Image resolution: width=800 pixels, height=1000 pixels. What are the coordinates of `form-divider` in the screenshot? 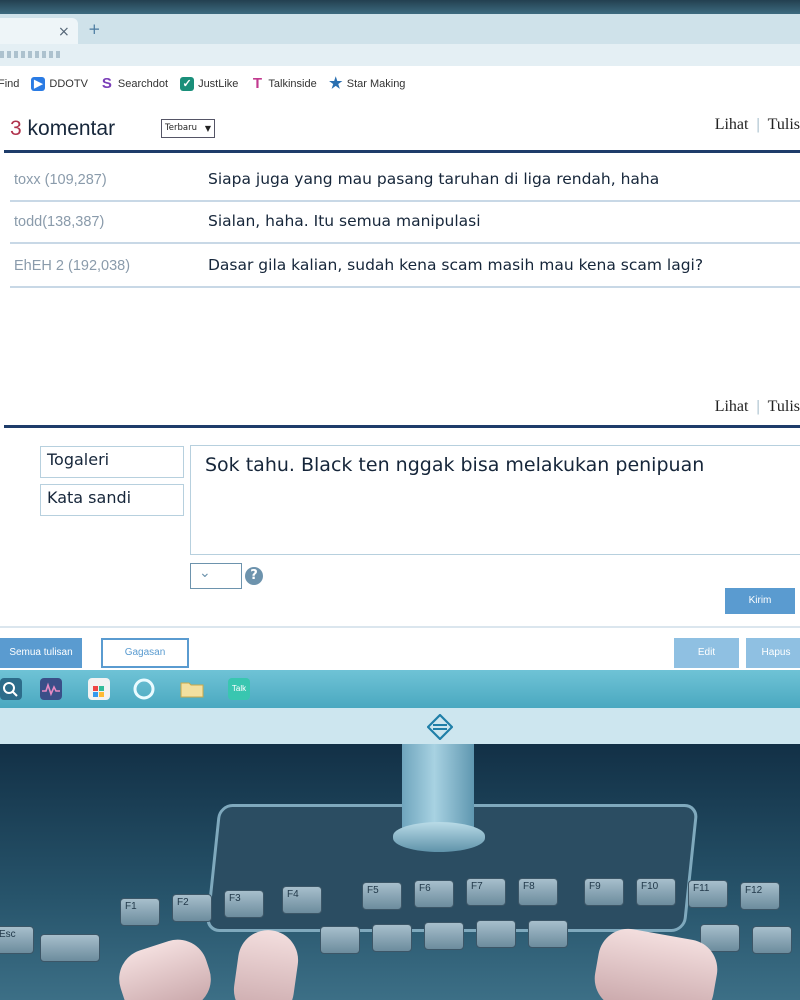 It's located at (402, 426).